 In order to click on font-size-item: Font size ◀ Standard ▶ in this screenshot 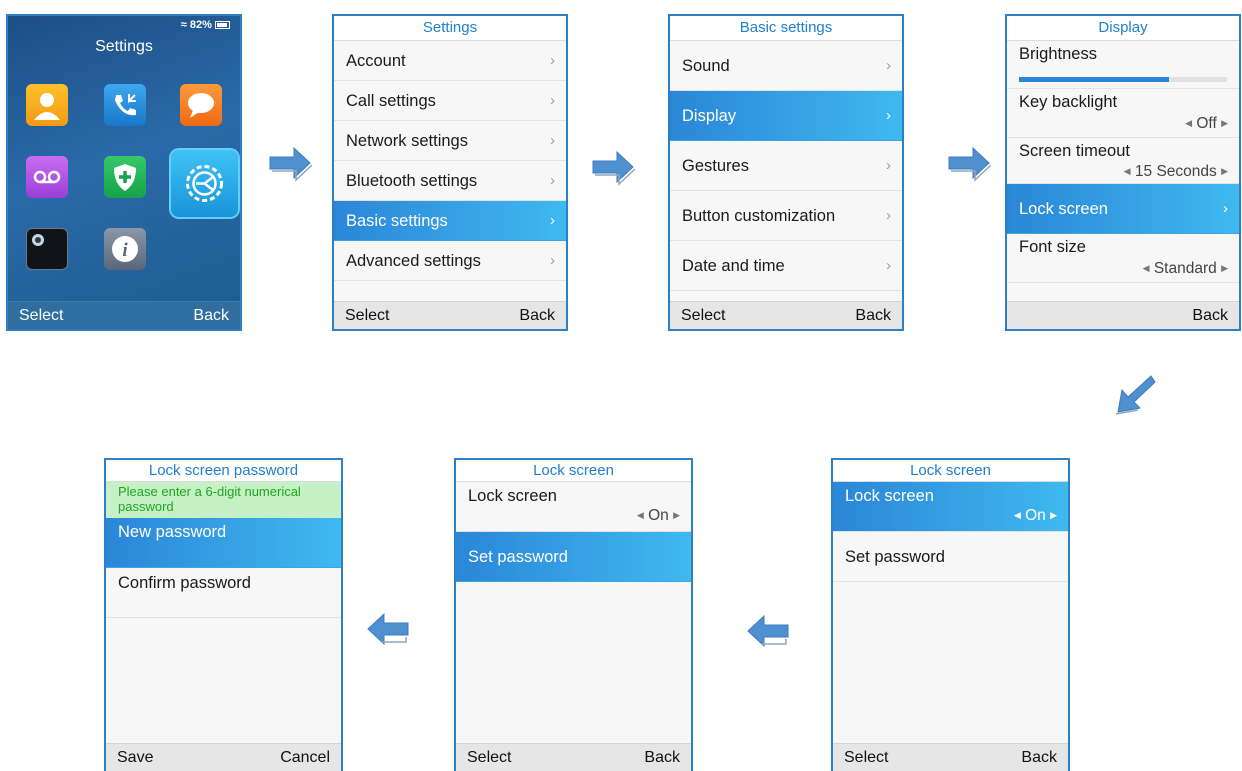, I will do `click(1123, 258)`.